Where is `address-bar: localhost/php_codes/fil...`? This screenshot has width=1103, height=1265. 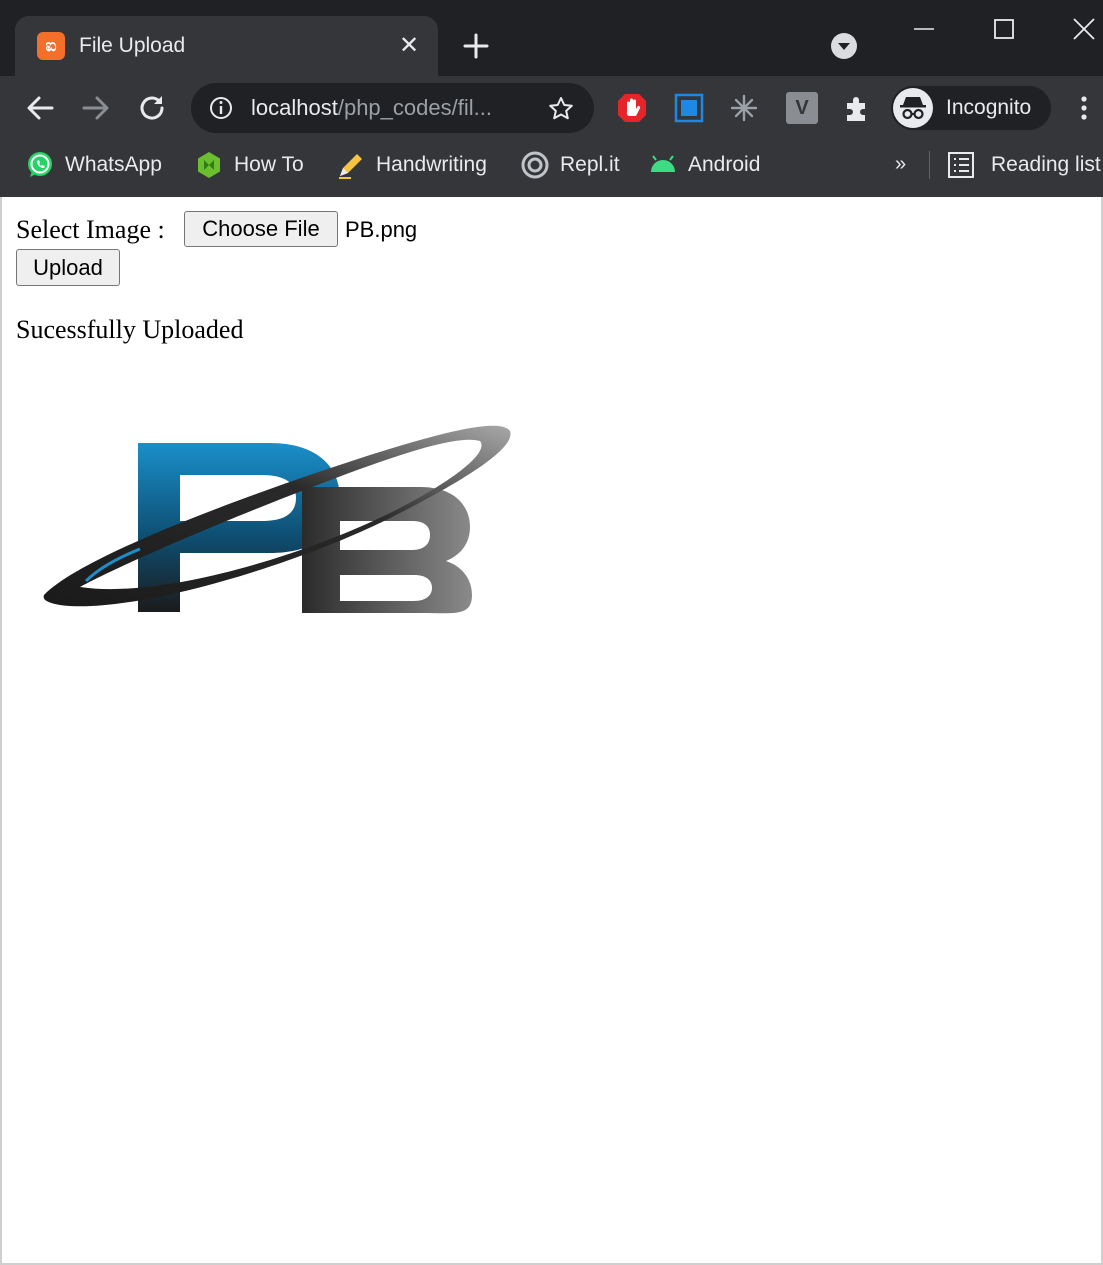 address-bar: localhost/php_codes/fil... is located at coordinates (392, 108).